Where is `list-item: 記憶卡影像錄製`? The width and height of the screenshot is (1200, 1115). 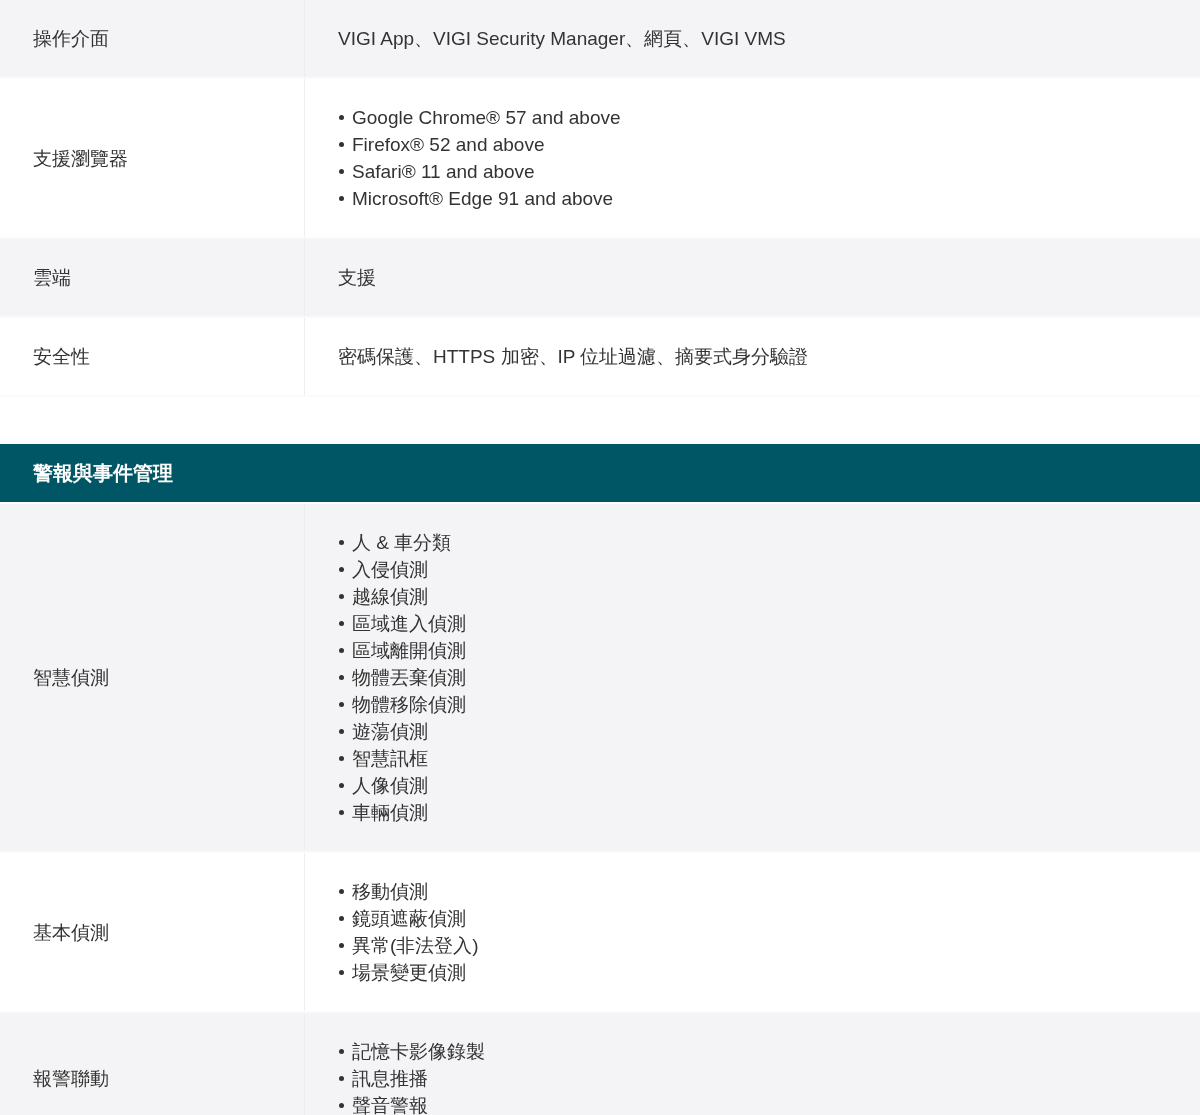 list-item: 記憶卡影像錄製 is located at coordinates (418, 1052).